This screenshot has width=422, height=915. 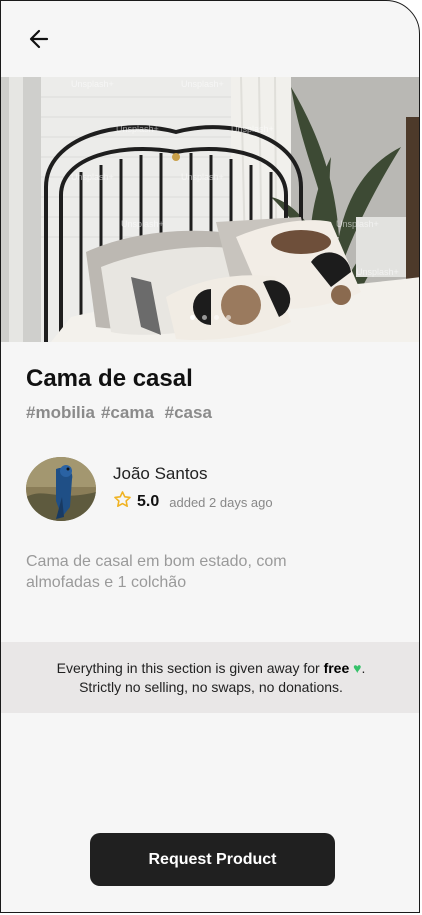 What do you see at coordinates (149, 489) in the screenshot?
I see `seller-card: João Santos 5.0 added 2 days ago` at bounding box center [149, 489].